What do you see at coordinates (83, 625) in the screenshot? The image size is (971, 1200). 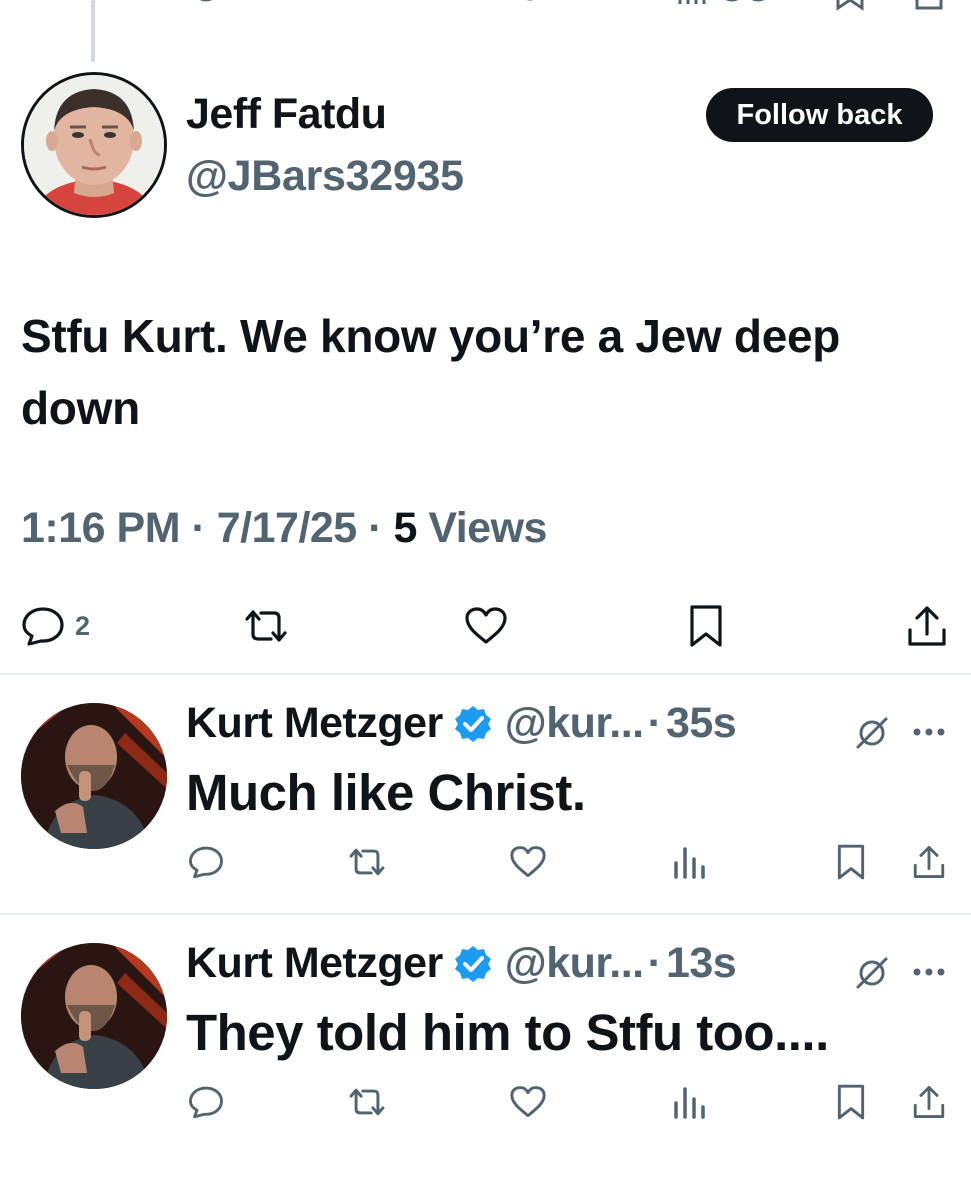 I see `reply-count: 2` at bounding box center [83, 625].